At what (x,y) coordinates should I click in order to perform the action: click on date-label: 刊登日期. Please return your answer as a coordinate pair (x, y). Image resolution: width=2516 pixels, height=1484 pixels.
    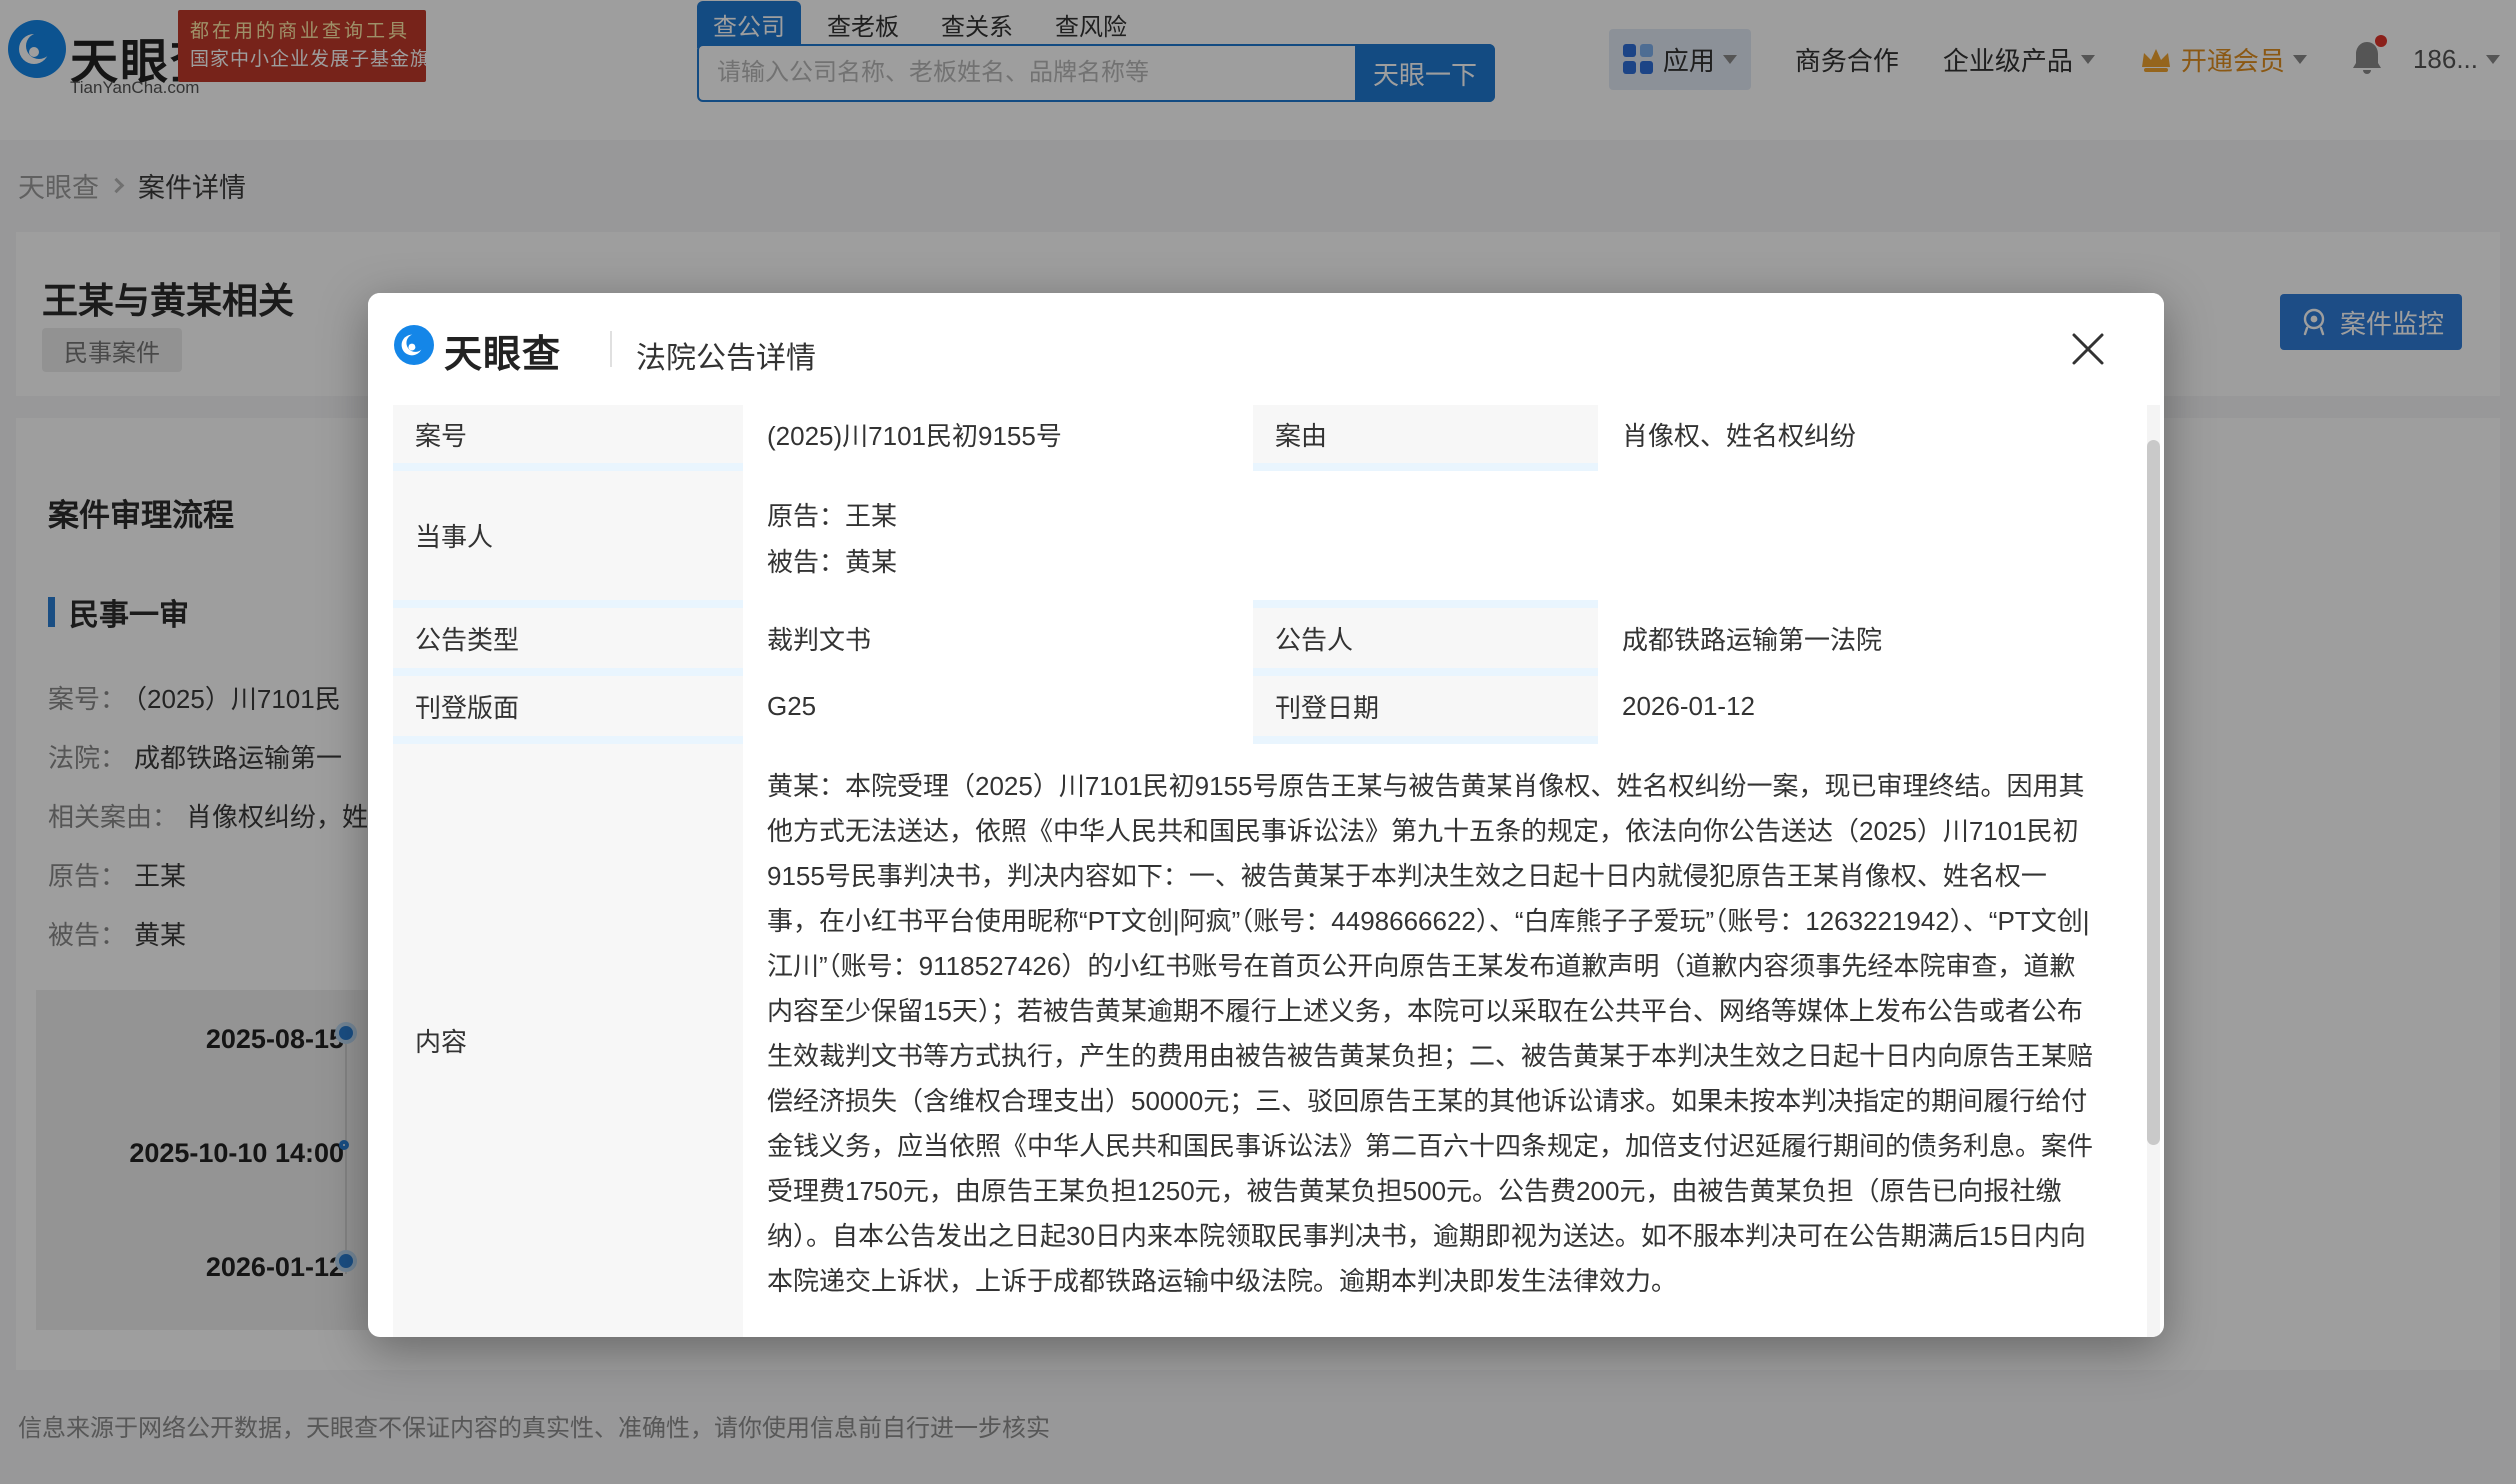
    Looking at the image, I should click on (1425, 706).